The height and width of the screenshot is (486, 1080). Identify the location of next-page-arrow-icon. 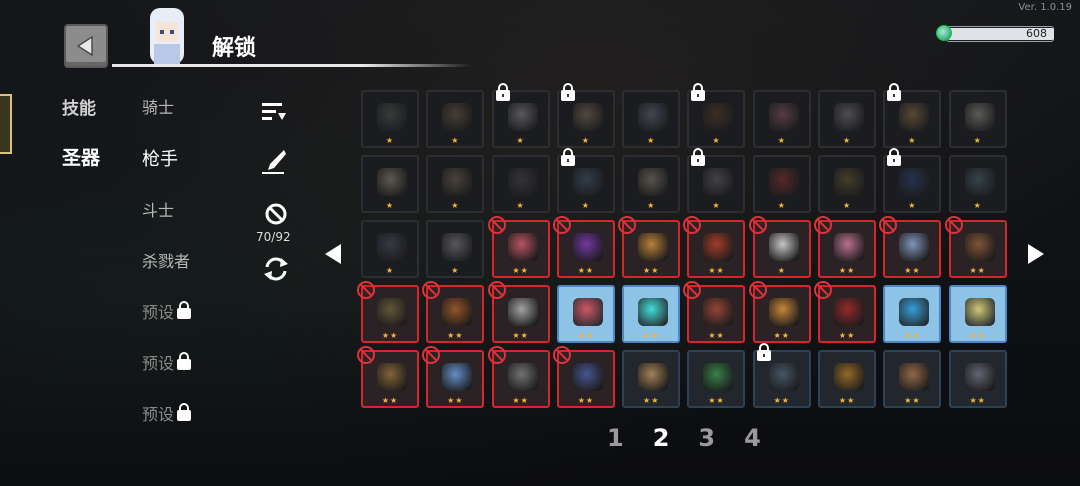
(1036, 254).